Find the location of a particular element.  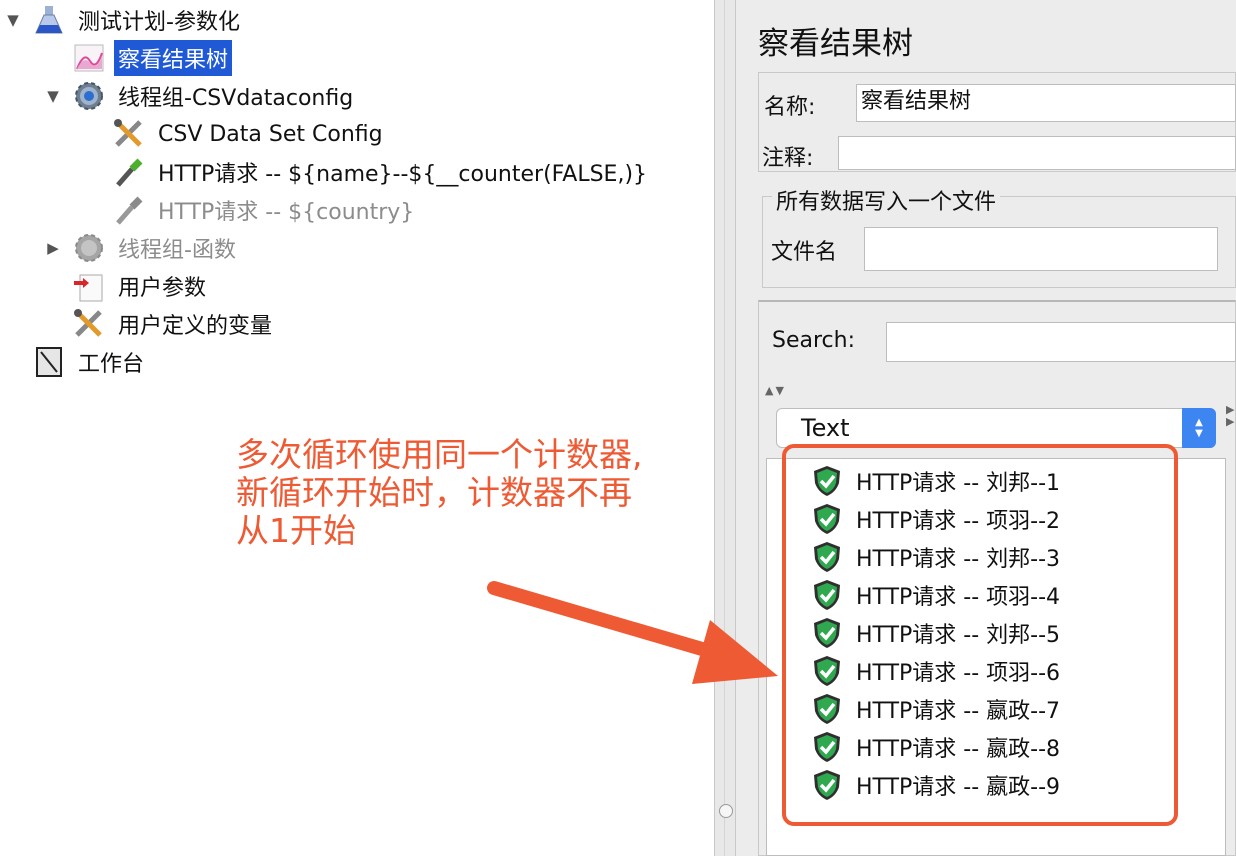

side-arrows-icon: ▶ ▶ is located at coordinates (1230, 416).